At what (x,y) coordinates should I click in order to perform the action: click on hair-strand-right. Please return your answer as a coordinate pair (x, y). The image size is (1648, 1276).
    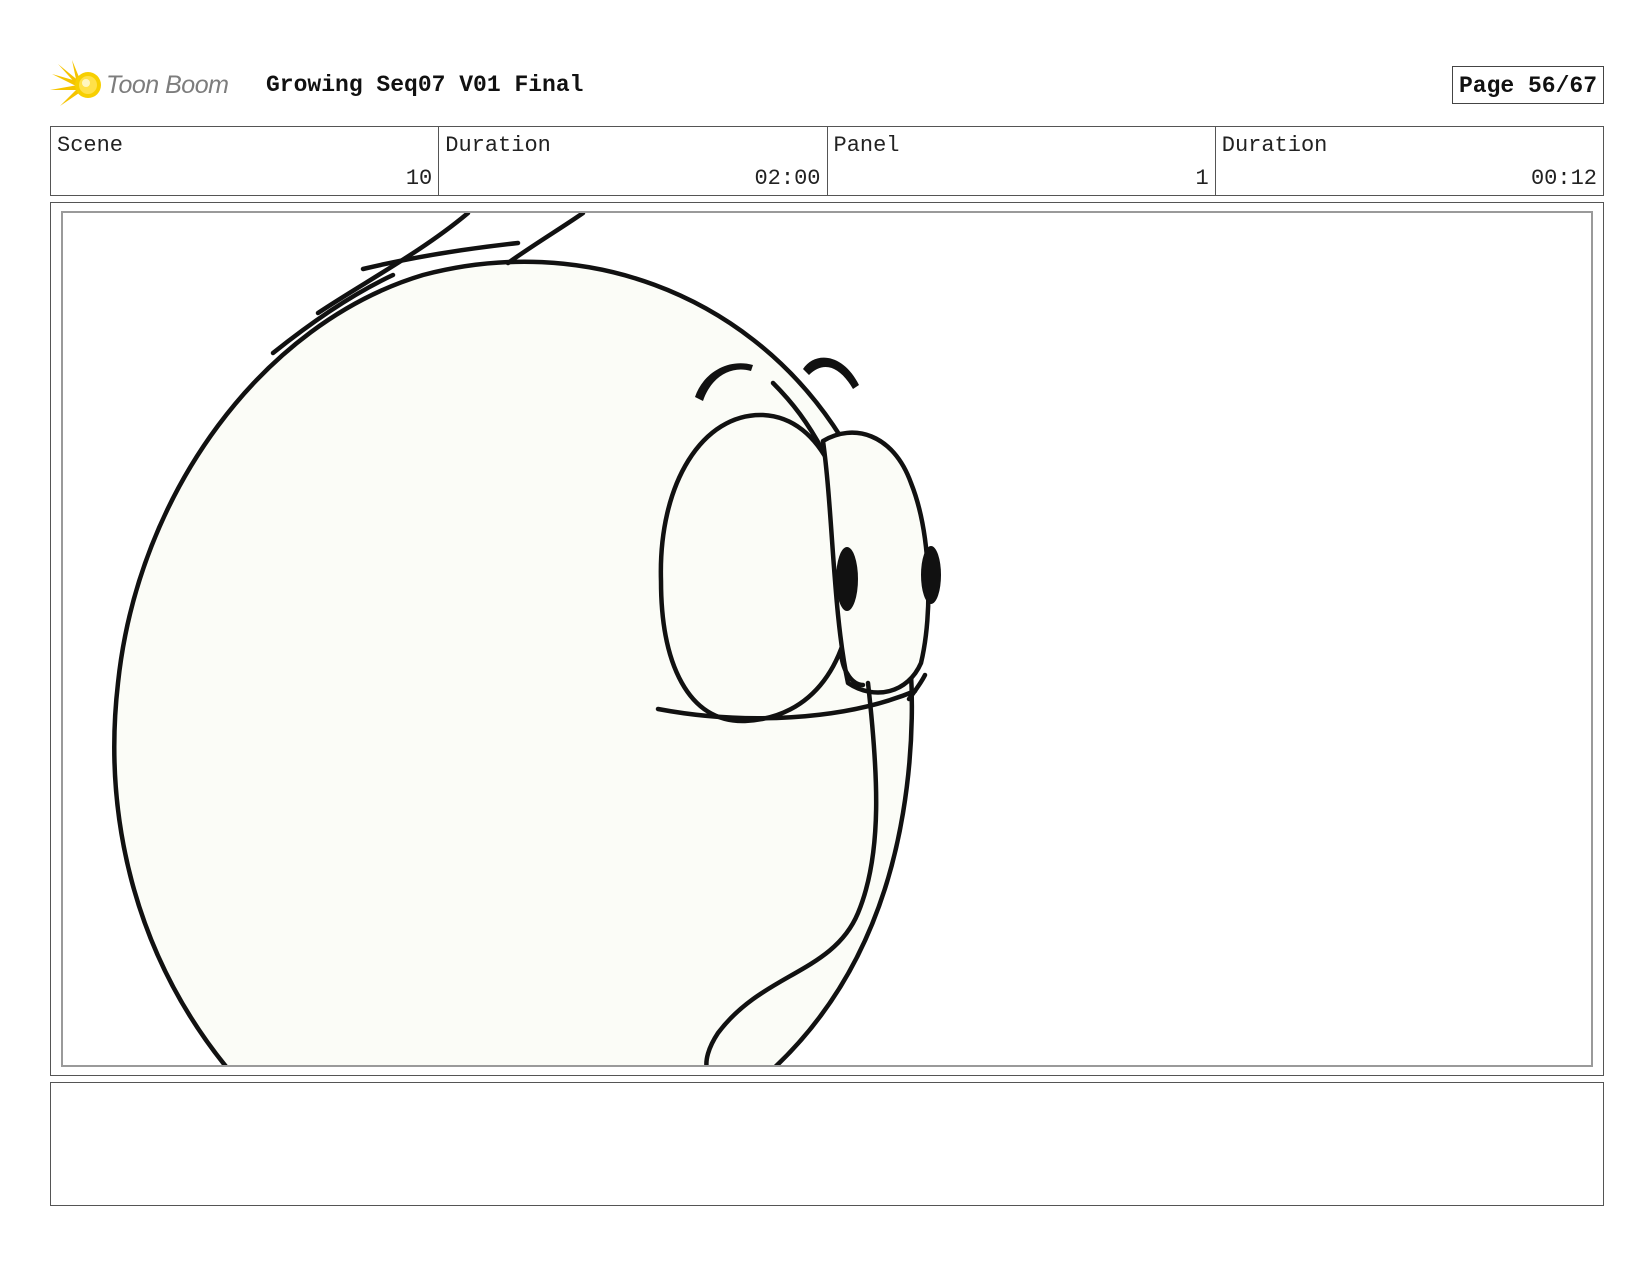
    Looking at the image, I should click on (545, 239).